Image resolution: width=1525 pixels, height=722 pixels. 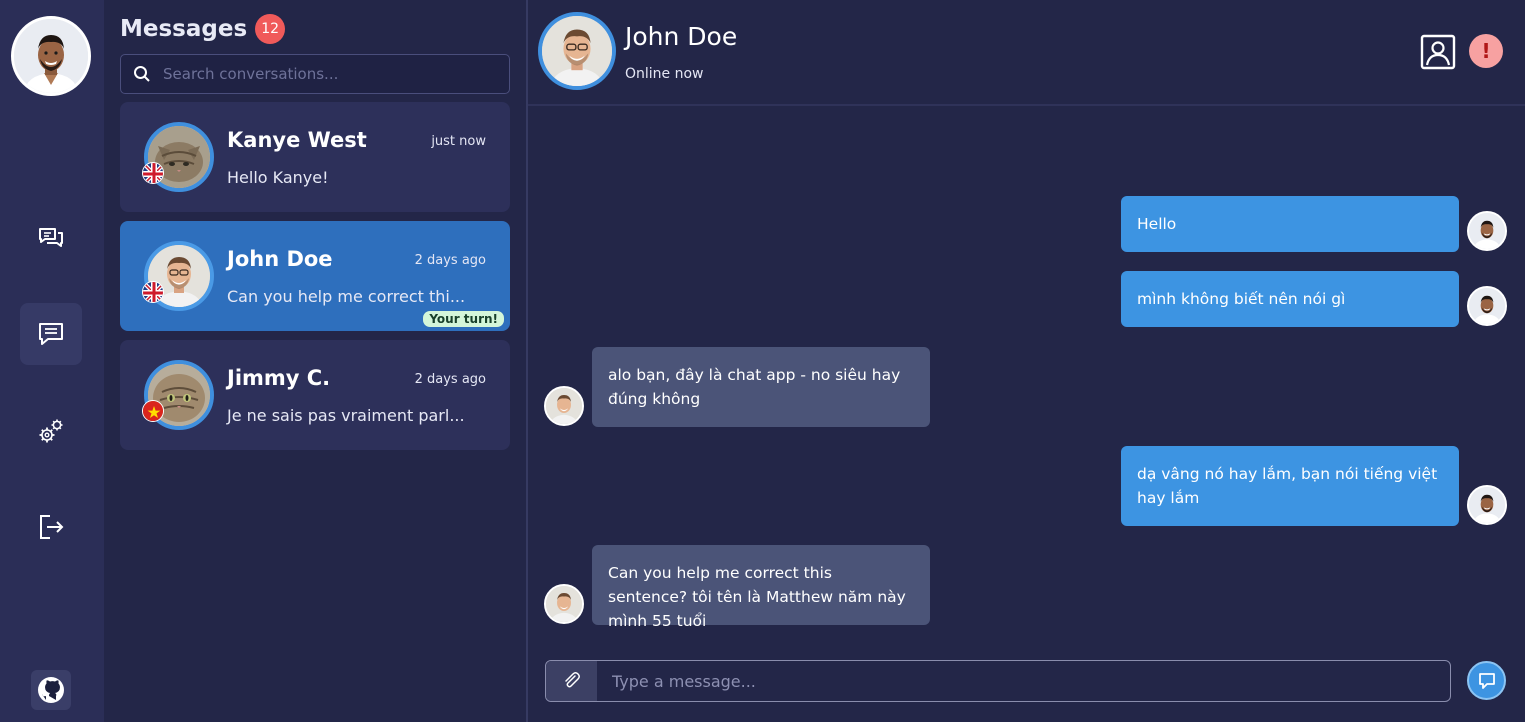 I want to click on conversations-icon, so click(x=51, y=237).